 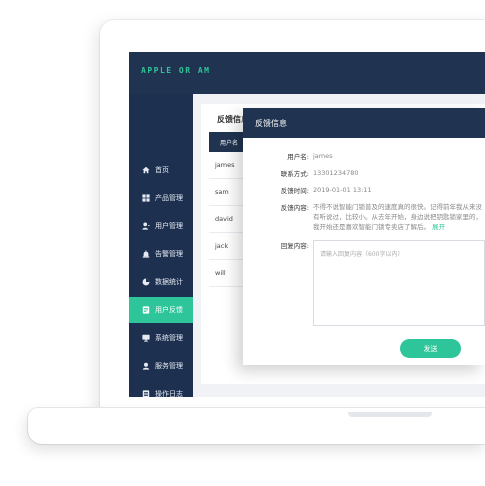 I want to click on sidebar-item-system: 系统管理, so click(x=161, y=338).